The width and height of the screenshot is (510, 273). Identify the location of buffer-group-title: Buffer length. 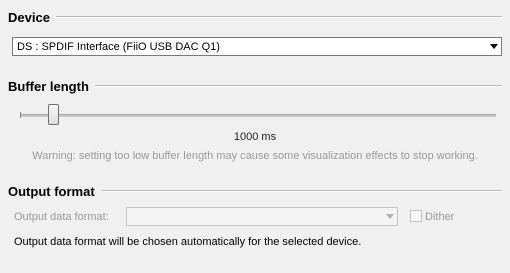
(48, 86).